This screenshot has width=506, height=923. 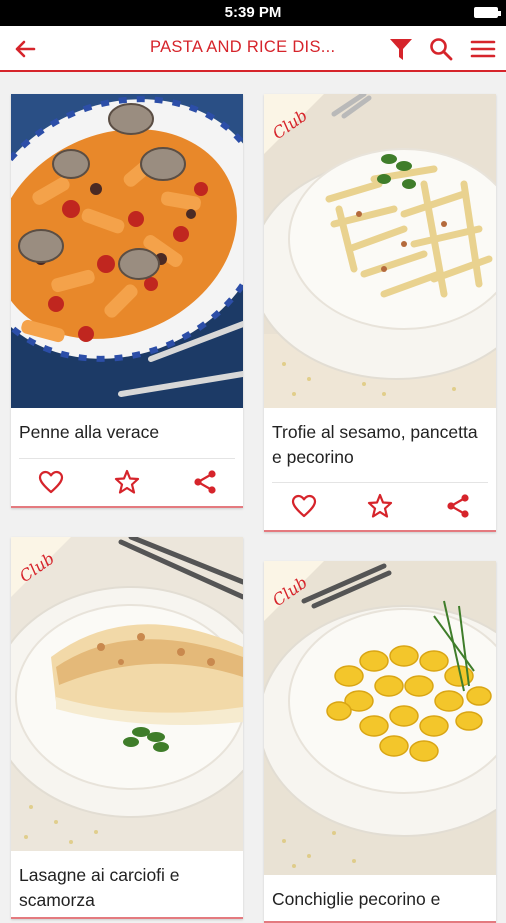 What do you see at coordinates (380, 445) in the screenshot?
I see `recipe-name: Trofie al sesamo, pancetta e pecorino` at bounding box center [380, 445].